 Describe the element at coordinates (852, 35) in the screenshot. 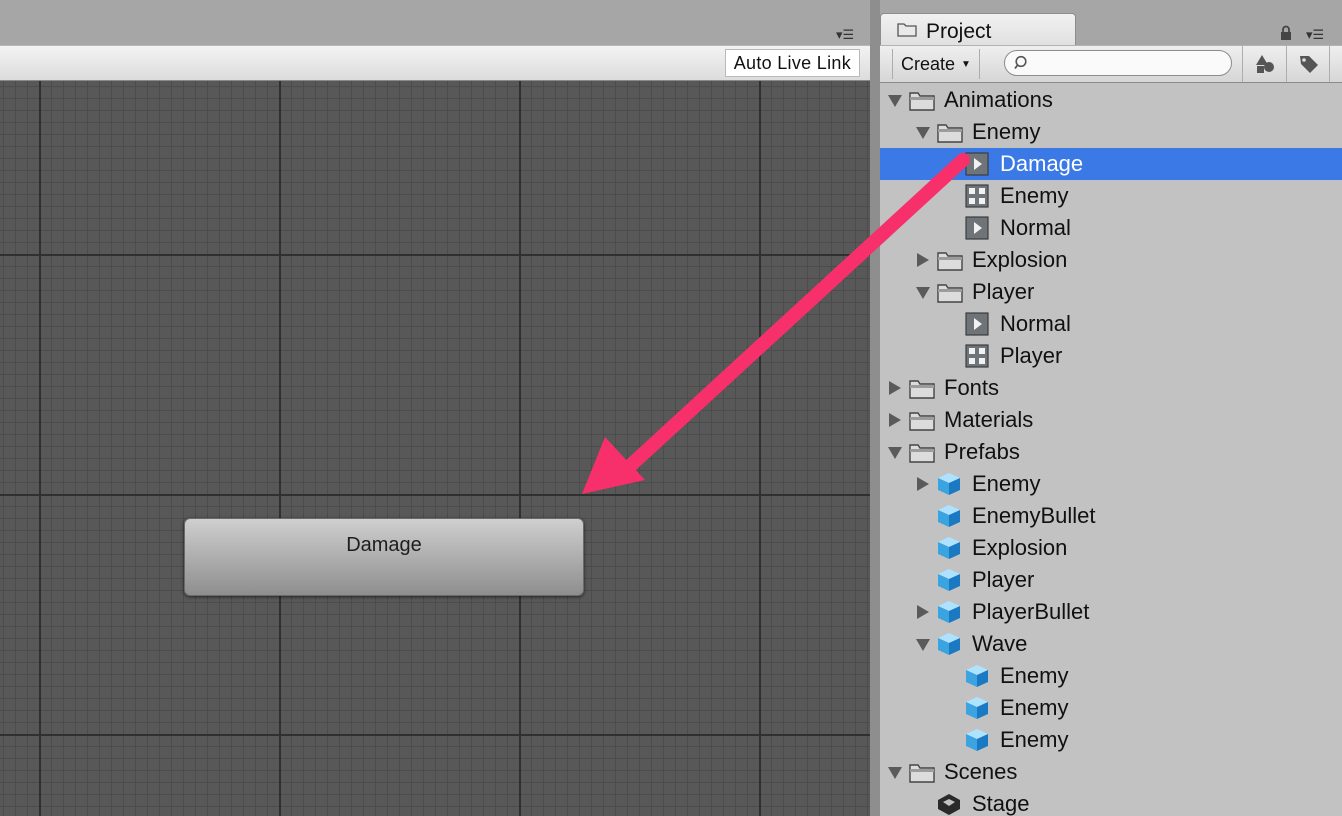

I see `animator-panel-menu-icon: ▾☰` at that location.